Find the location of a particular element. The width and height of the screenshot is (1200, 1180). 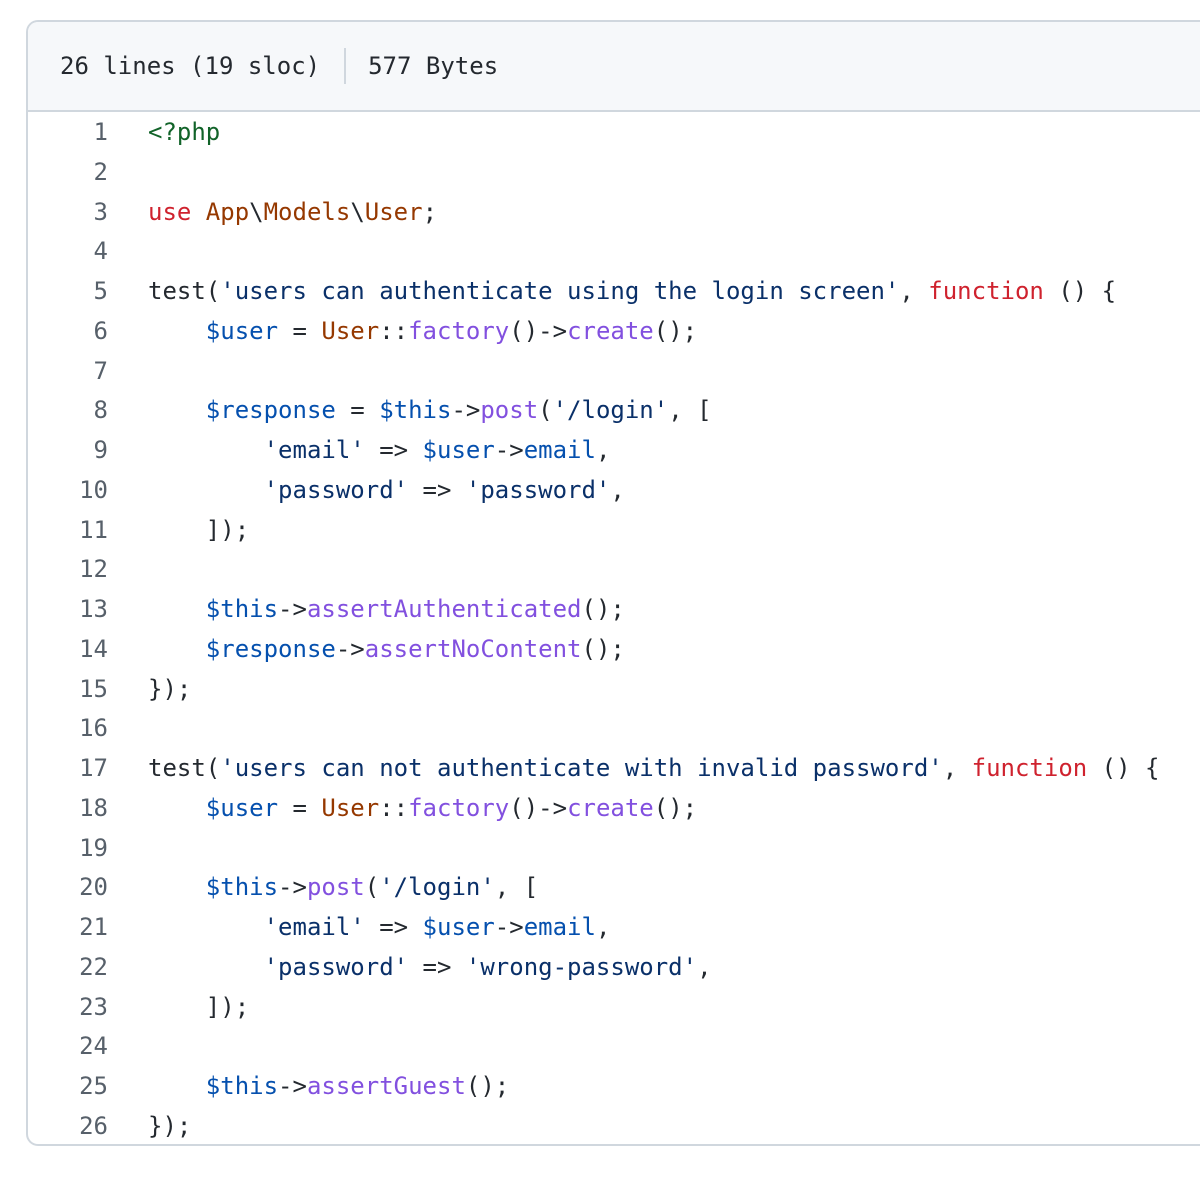

line-number: 25 is located at coordinates (68, 1087).